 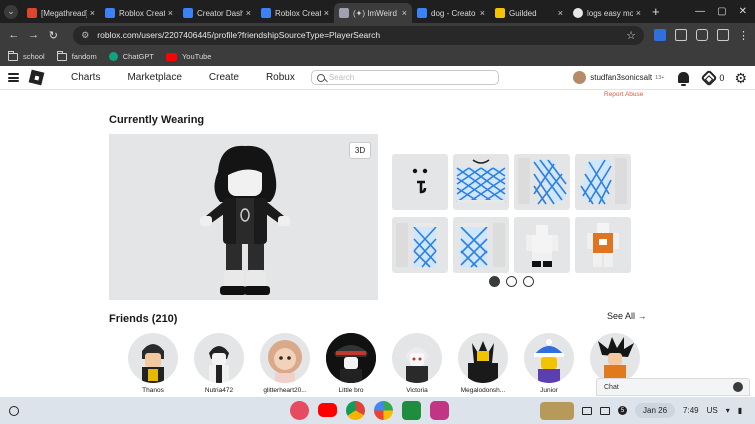 I want to click on roblox-logo-icon, so click(x=36, y=77).